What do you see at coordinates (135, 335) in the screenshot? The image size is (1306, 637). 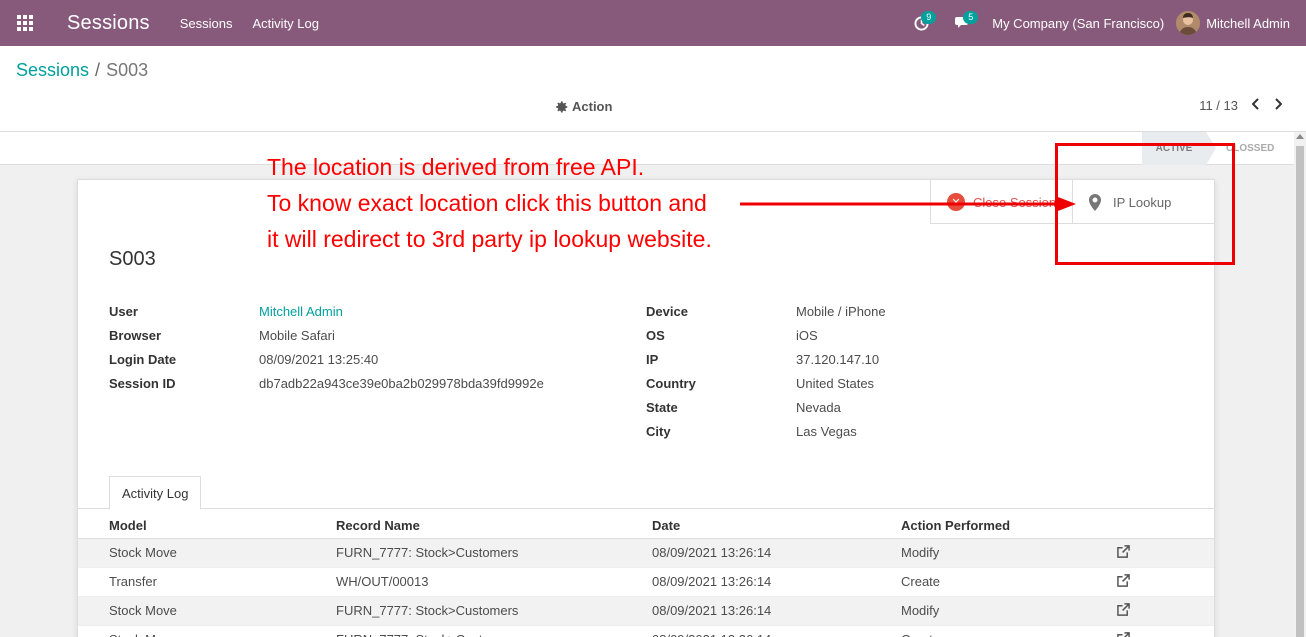 I see `browser-label: Browser` at bounding box center [135, 335].